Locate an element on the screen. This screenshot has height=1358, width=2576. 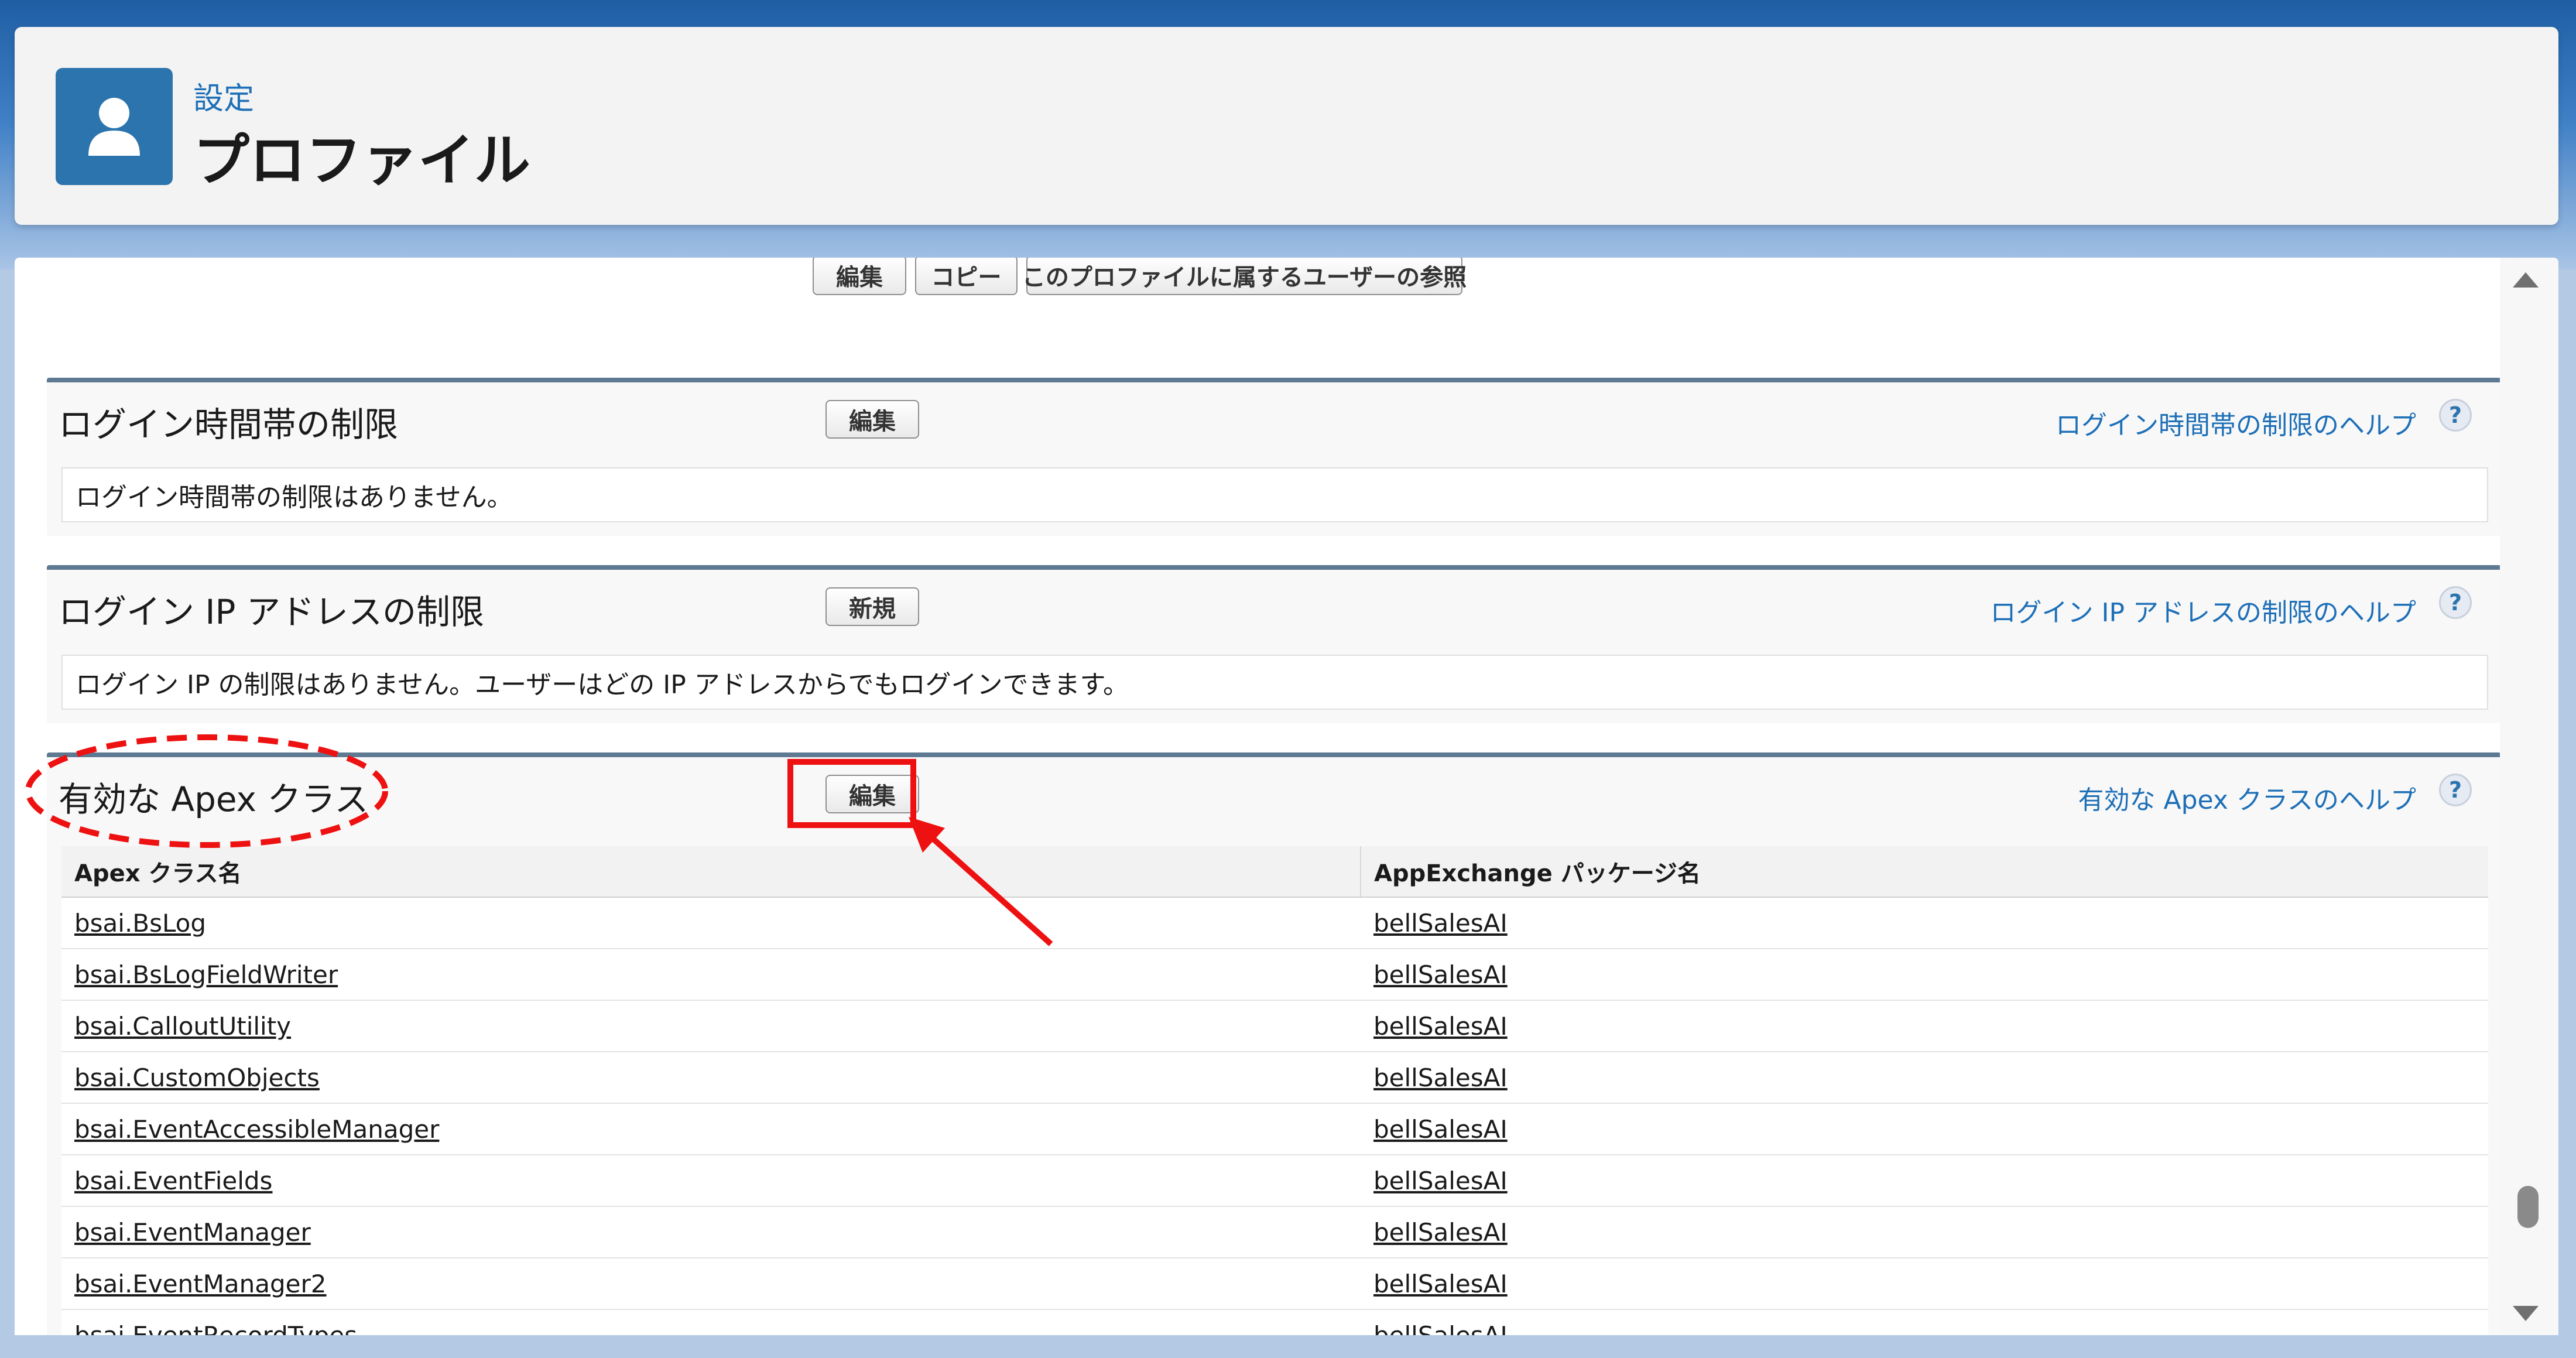
table-header-row: Apex クラス名 AppExchange パッケージ名 is located at coordinates (1274, 872).